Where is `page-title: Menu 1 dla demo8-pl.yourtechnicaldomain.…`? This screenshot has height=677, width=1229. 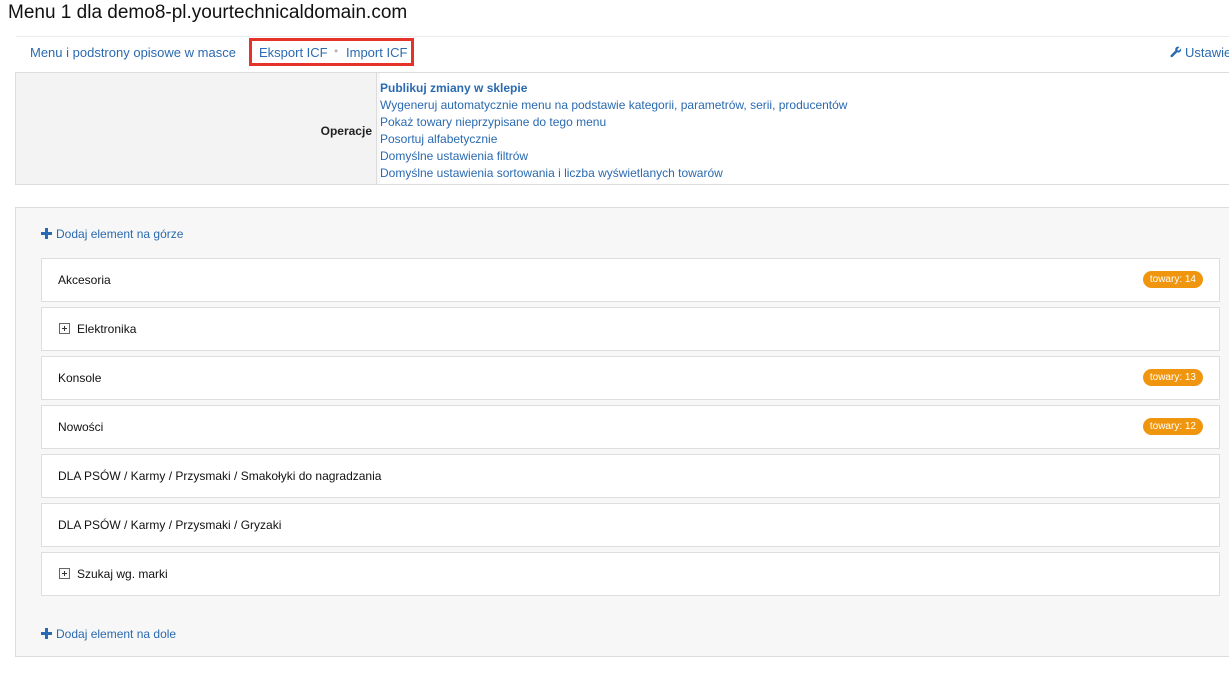 page-title: Menu 1 dla demo8-pl.yourtechnicaldomain.… is located at coordinates (208, 12).